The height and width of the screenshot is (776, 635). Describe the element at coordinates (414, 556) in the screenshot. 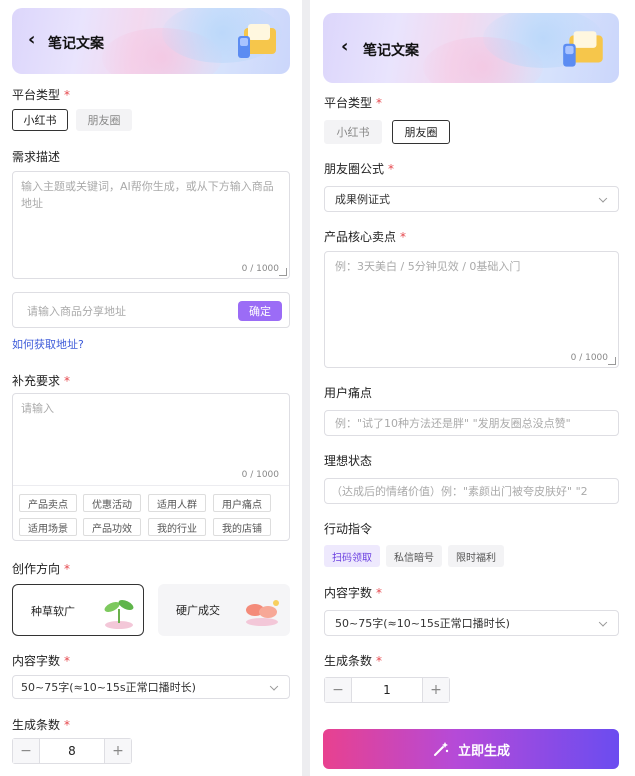

I see `action-option-dm: 私信暗号` at that location.